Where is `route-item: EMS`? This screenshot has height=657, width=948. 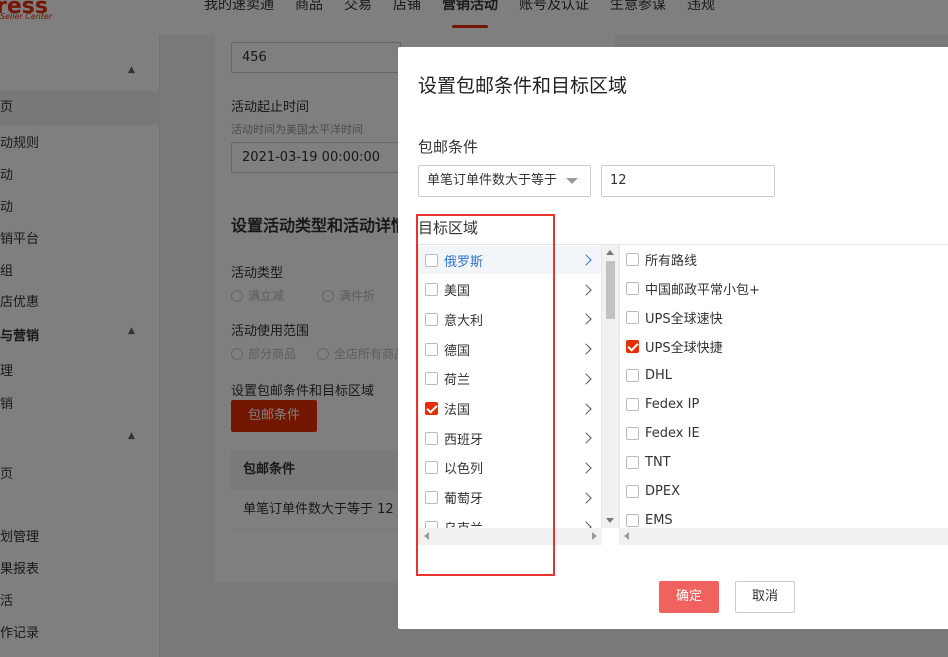
route-item: EMS is located at coordinates (784, 517).